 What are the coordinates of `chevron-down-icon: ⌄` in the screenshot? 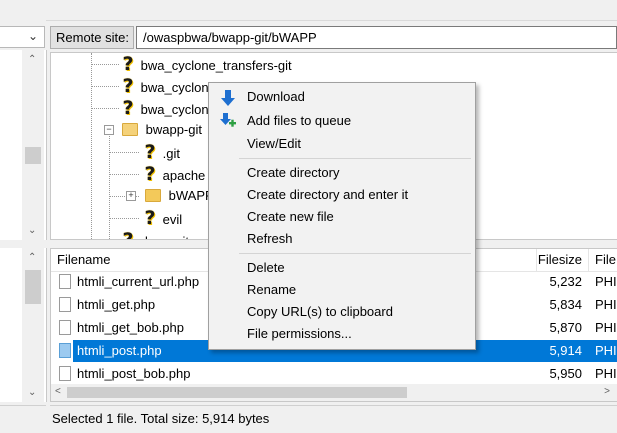 It's located at (33, 36).